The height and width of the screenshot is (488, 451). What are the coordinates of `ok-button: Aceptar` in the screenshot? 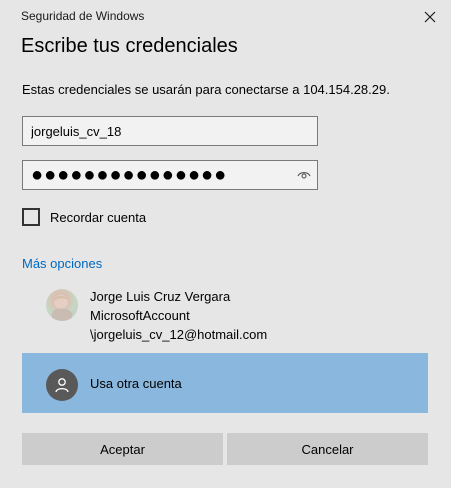 It's located at (122, 449).